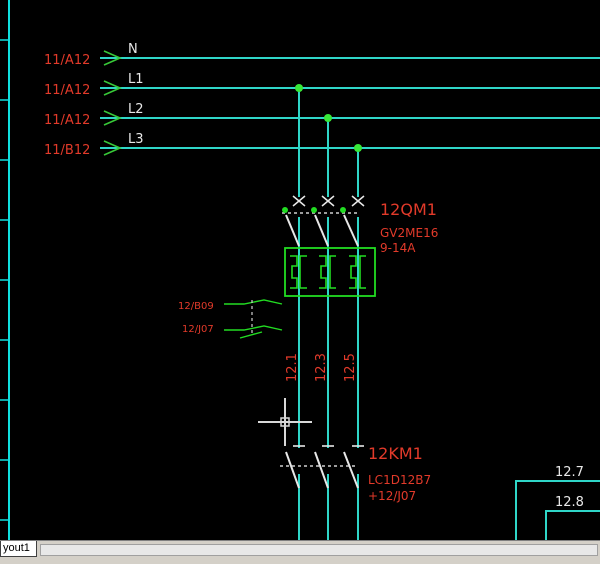 This screenshot has width=600, height=564. Describe the element at coordinates (350, 367) in the screenshot. I see `wire-label: 12.5` at that location.